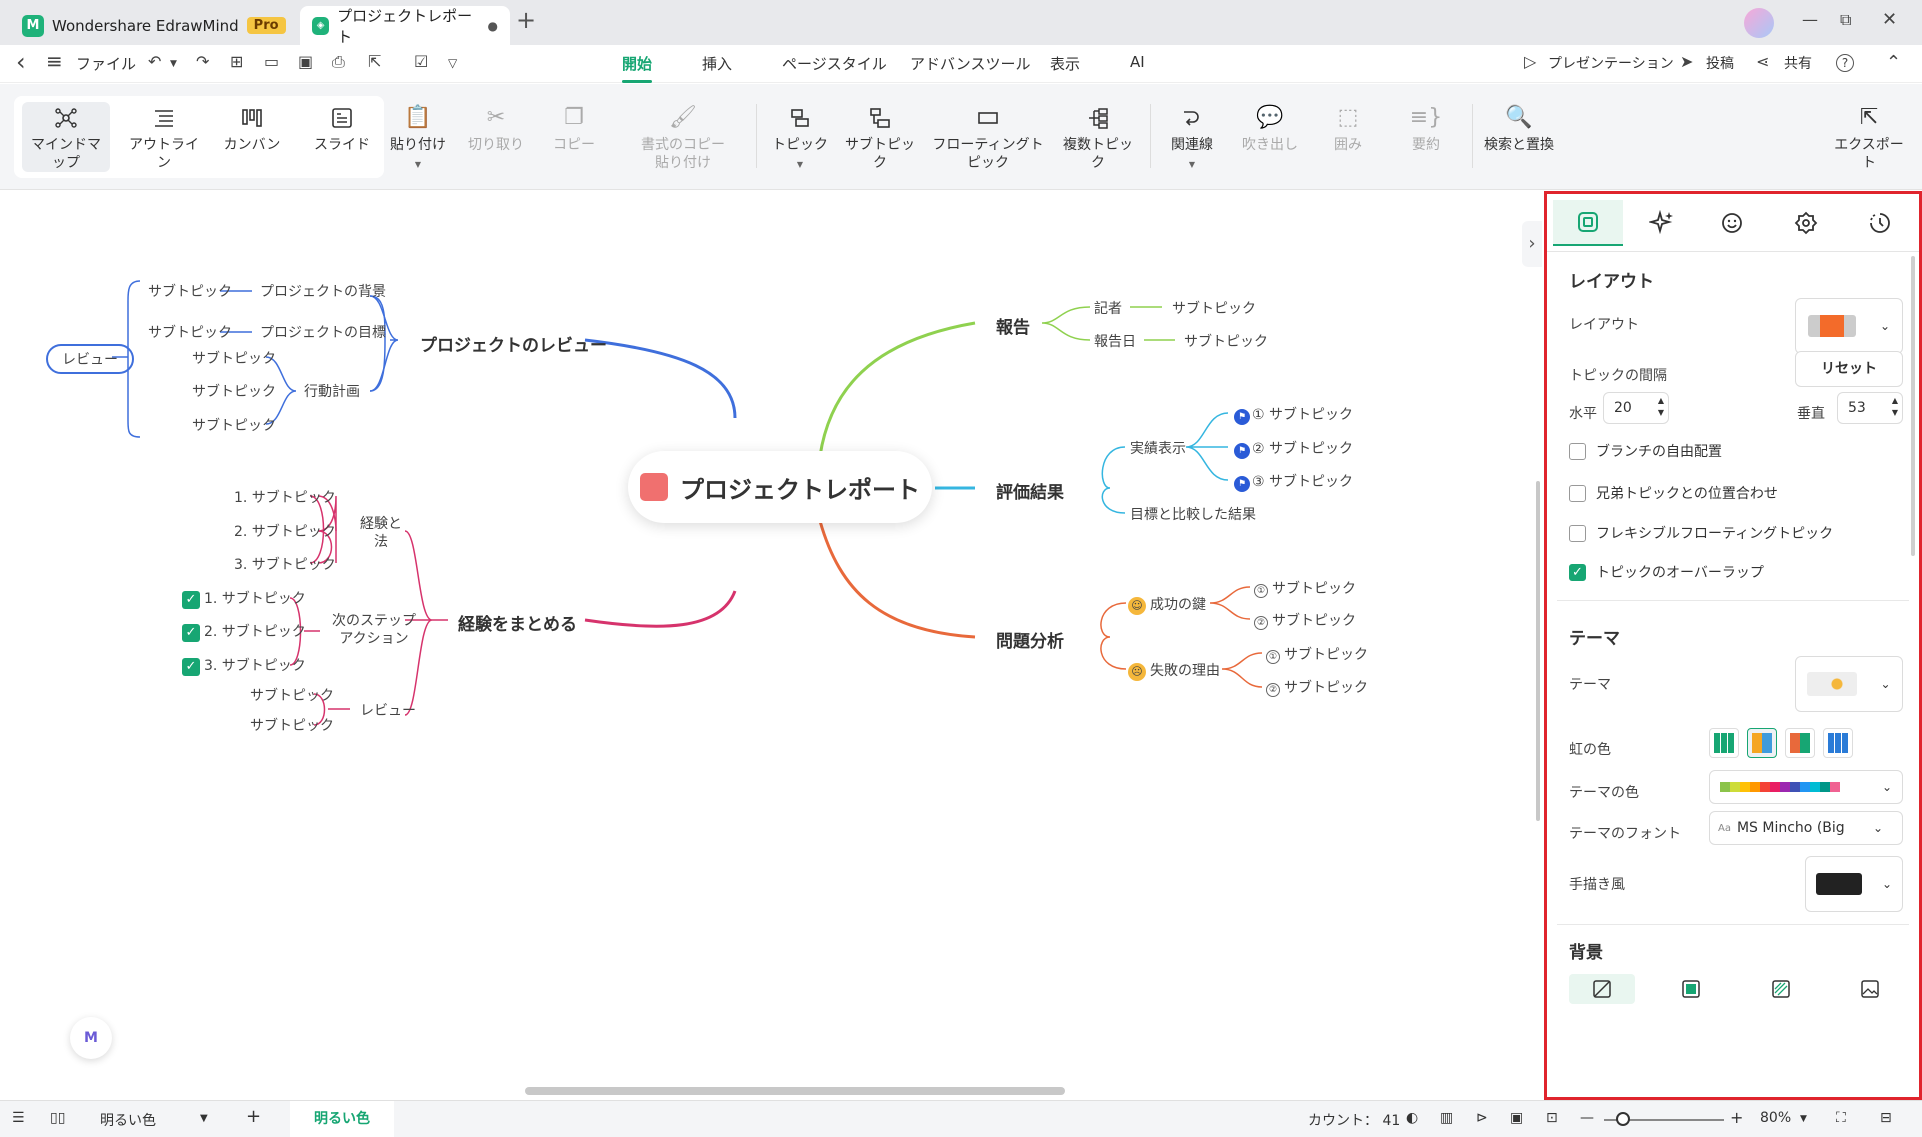 This screenshot has height=1137, width=1922. I want to click on post-button: 投稿, so click(1720, 63).